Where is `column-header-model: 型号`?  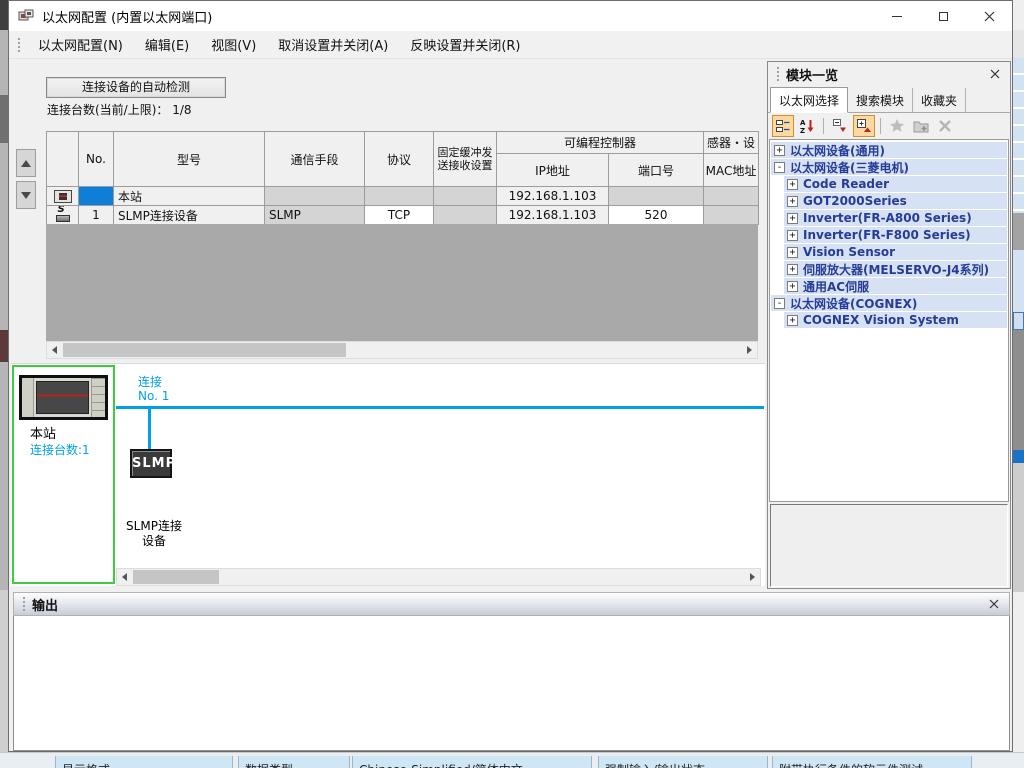 column-header-model: 型号 is located at coordinates (189, 159).